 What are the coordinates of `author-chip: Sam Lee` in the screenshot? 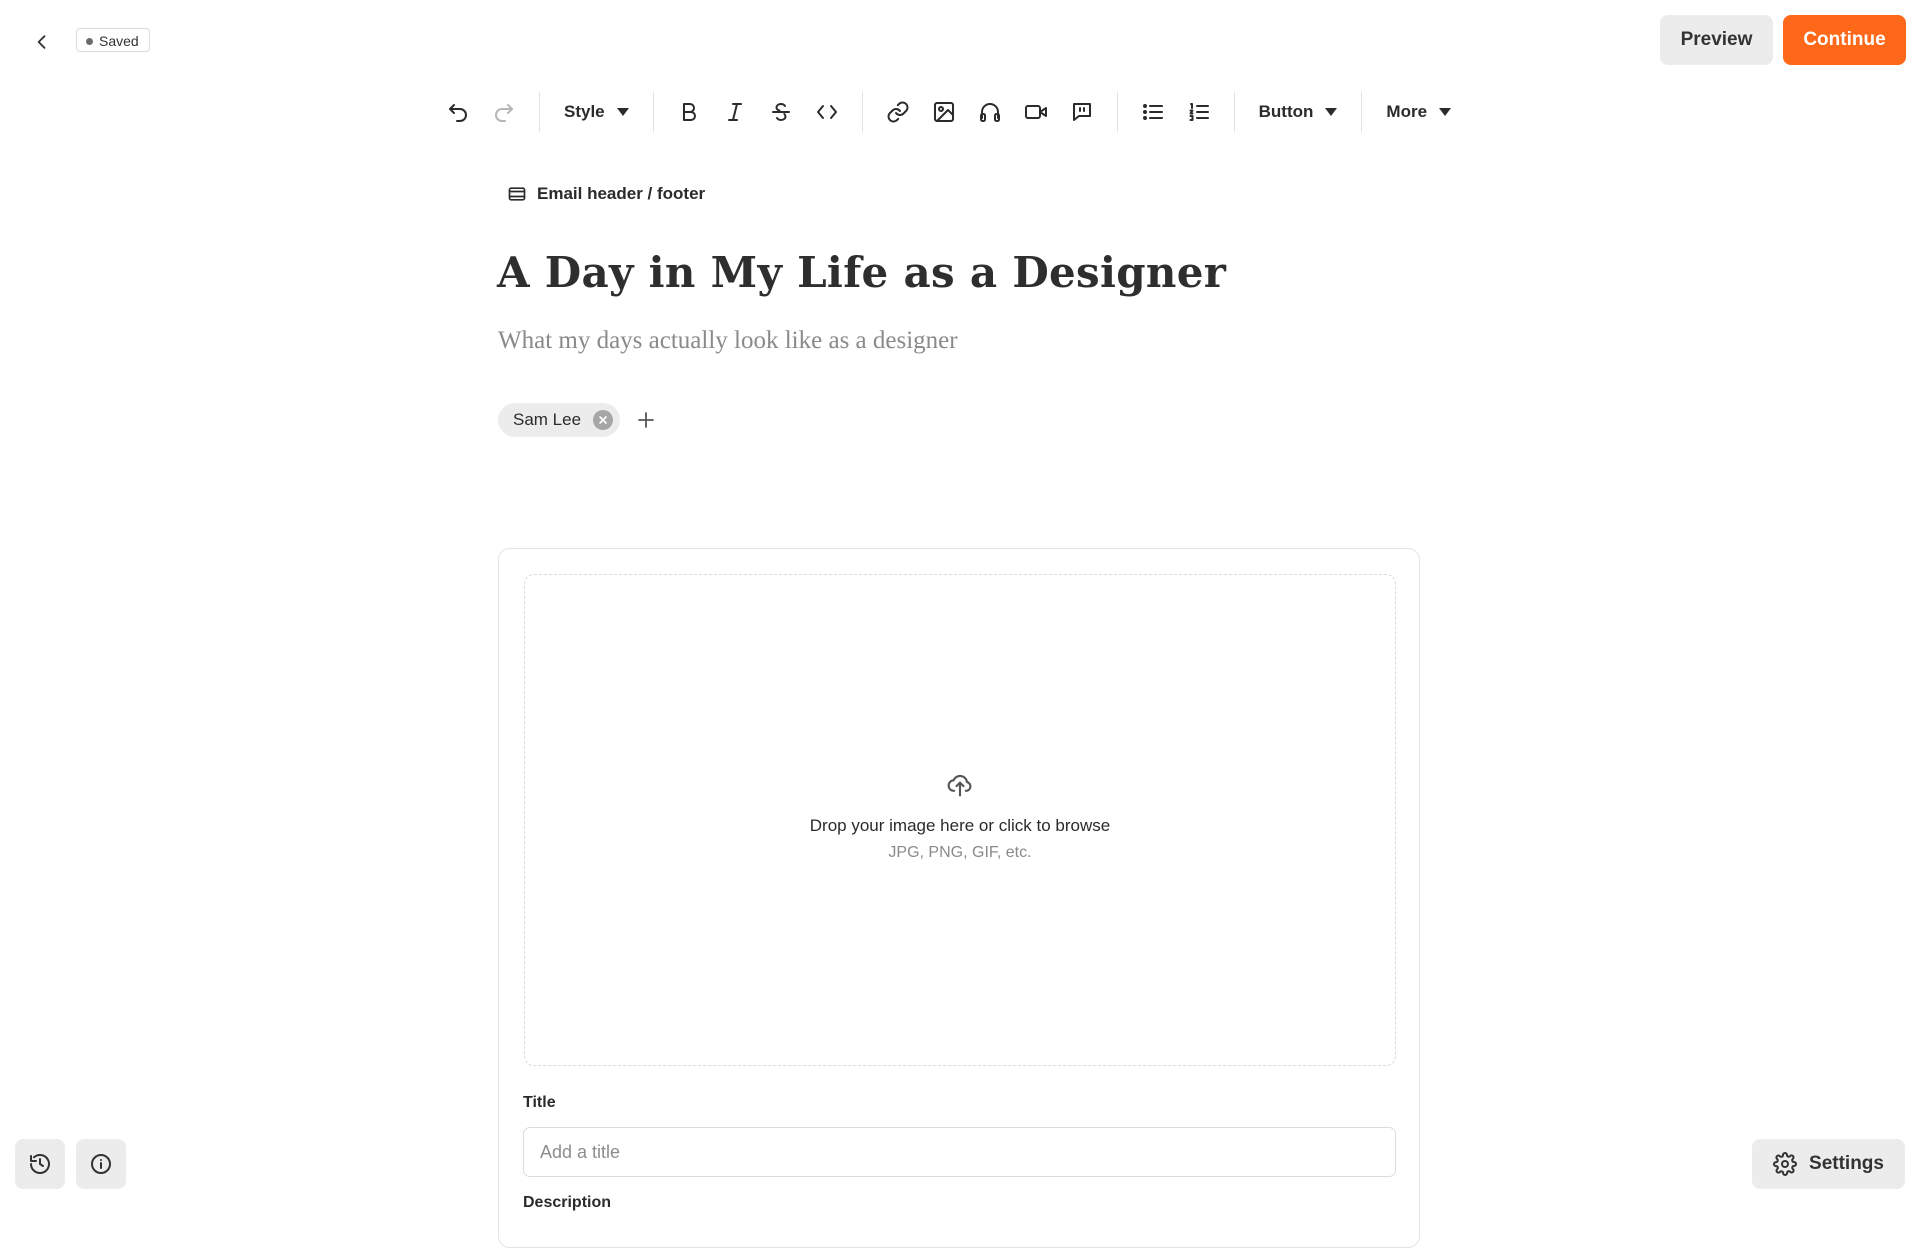 It's located at (559, 420).